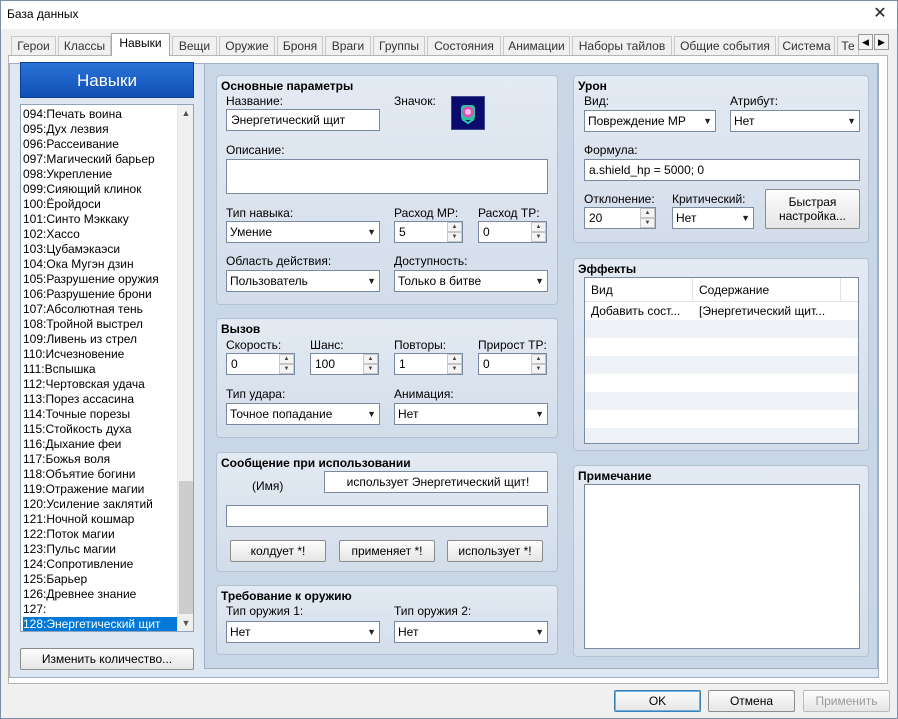  Describe the element at coordinates (344, 364) in the screenshot. I see `success-spinner: 100 ▲ ▼` at that location.